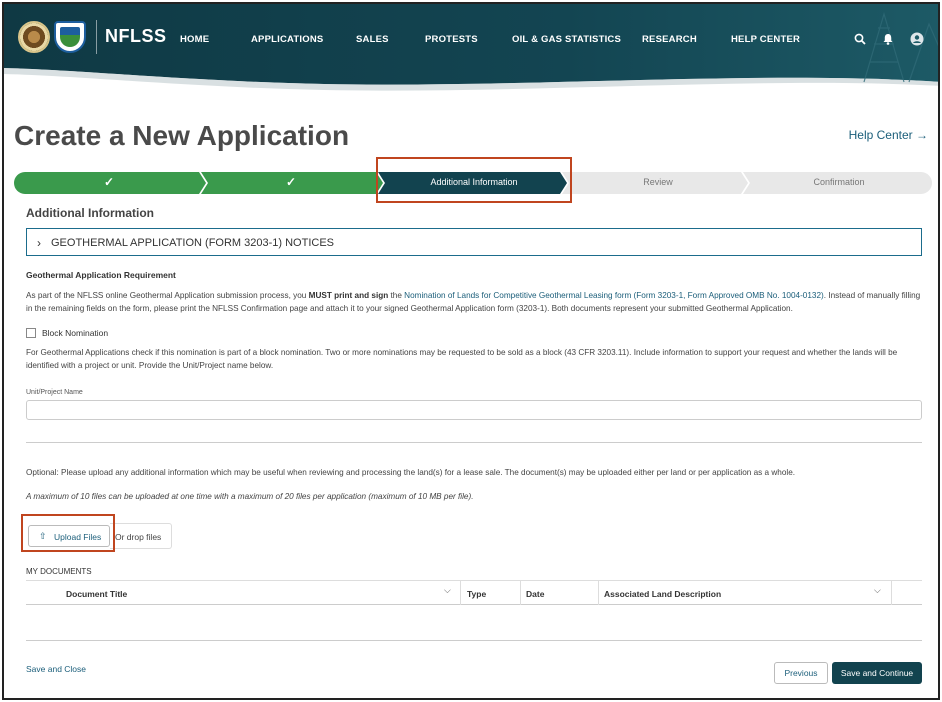 The image size is (942, 702). What do you see at coordinates (138, 537) in the screenshot?
I see `drop-files-label: Or drop files` at bounding box center [138, 537].